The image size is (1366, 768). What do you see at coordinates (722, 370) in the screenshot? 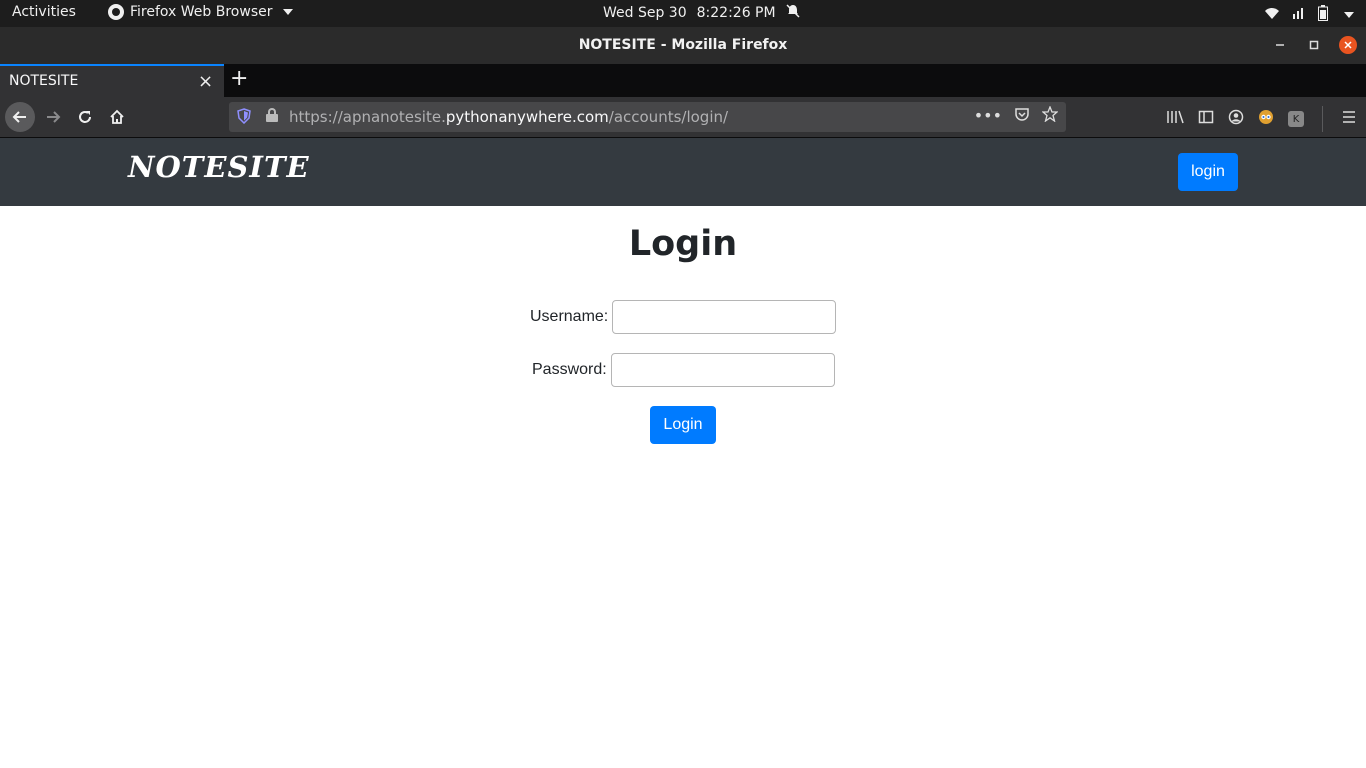
I see `password-input` at bounding box center [722, 370].